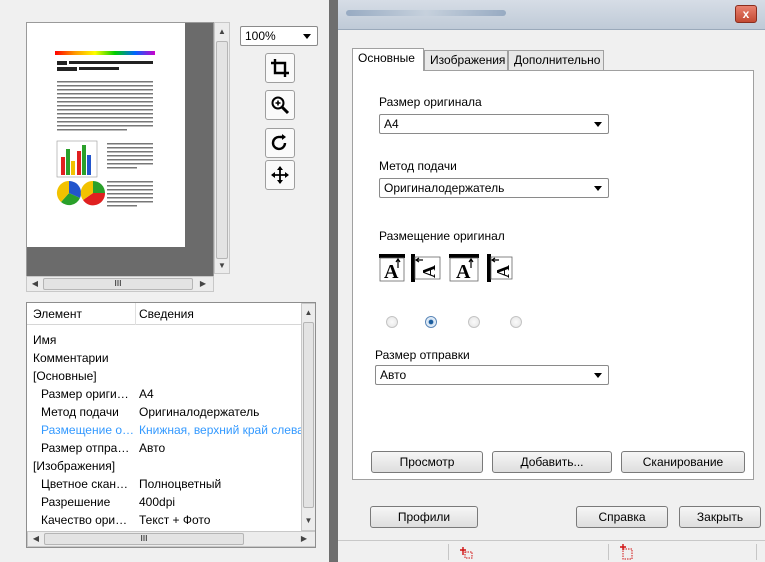 The image size is (765, 562). I want to click on landscape-top-left-icon: A, so click(426, 268).